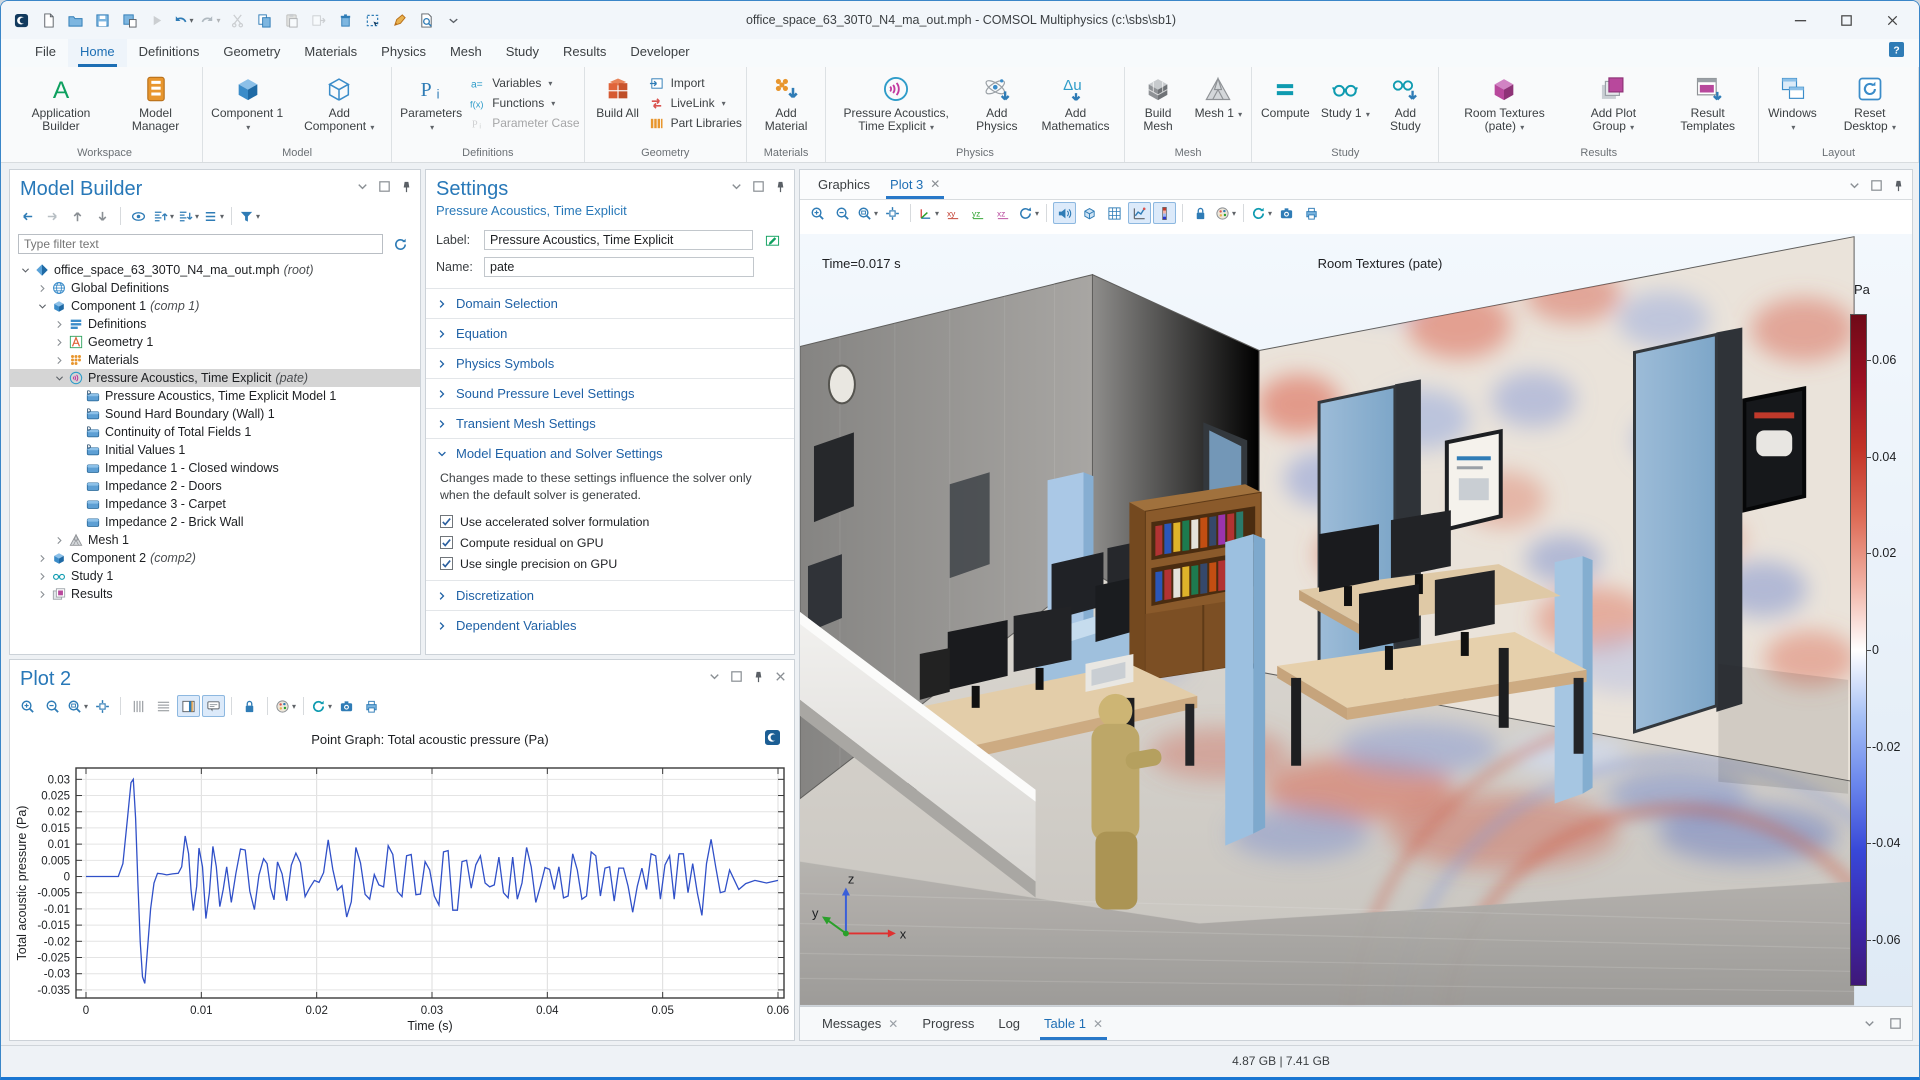  Describe the element at coordinates (659, 53) in the screenshot. I see `menu-developer: Developer` at that location.